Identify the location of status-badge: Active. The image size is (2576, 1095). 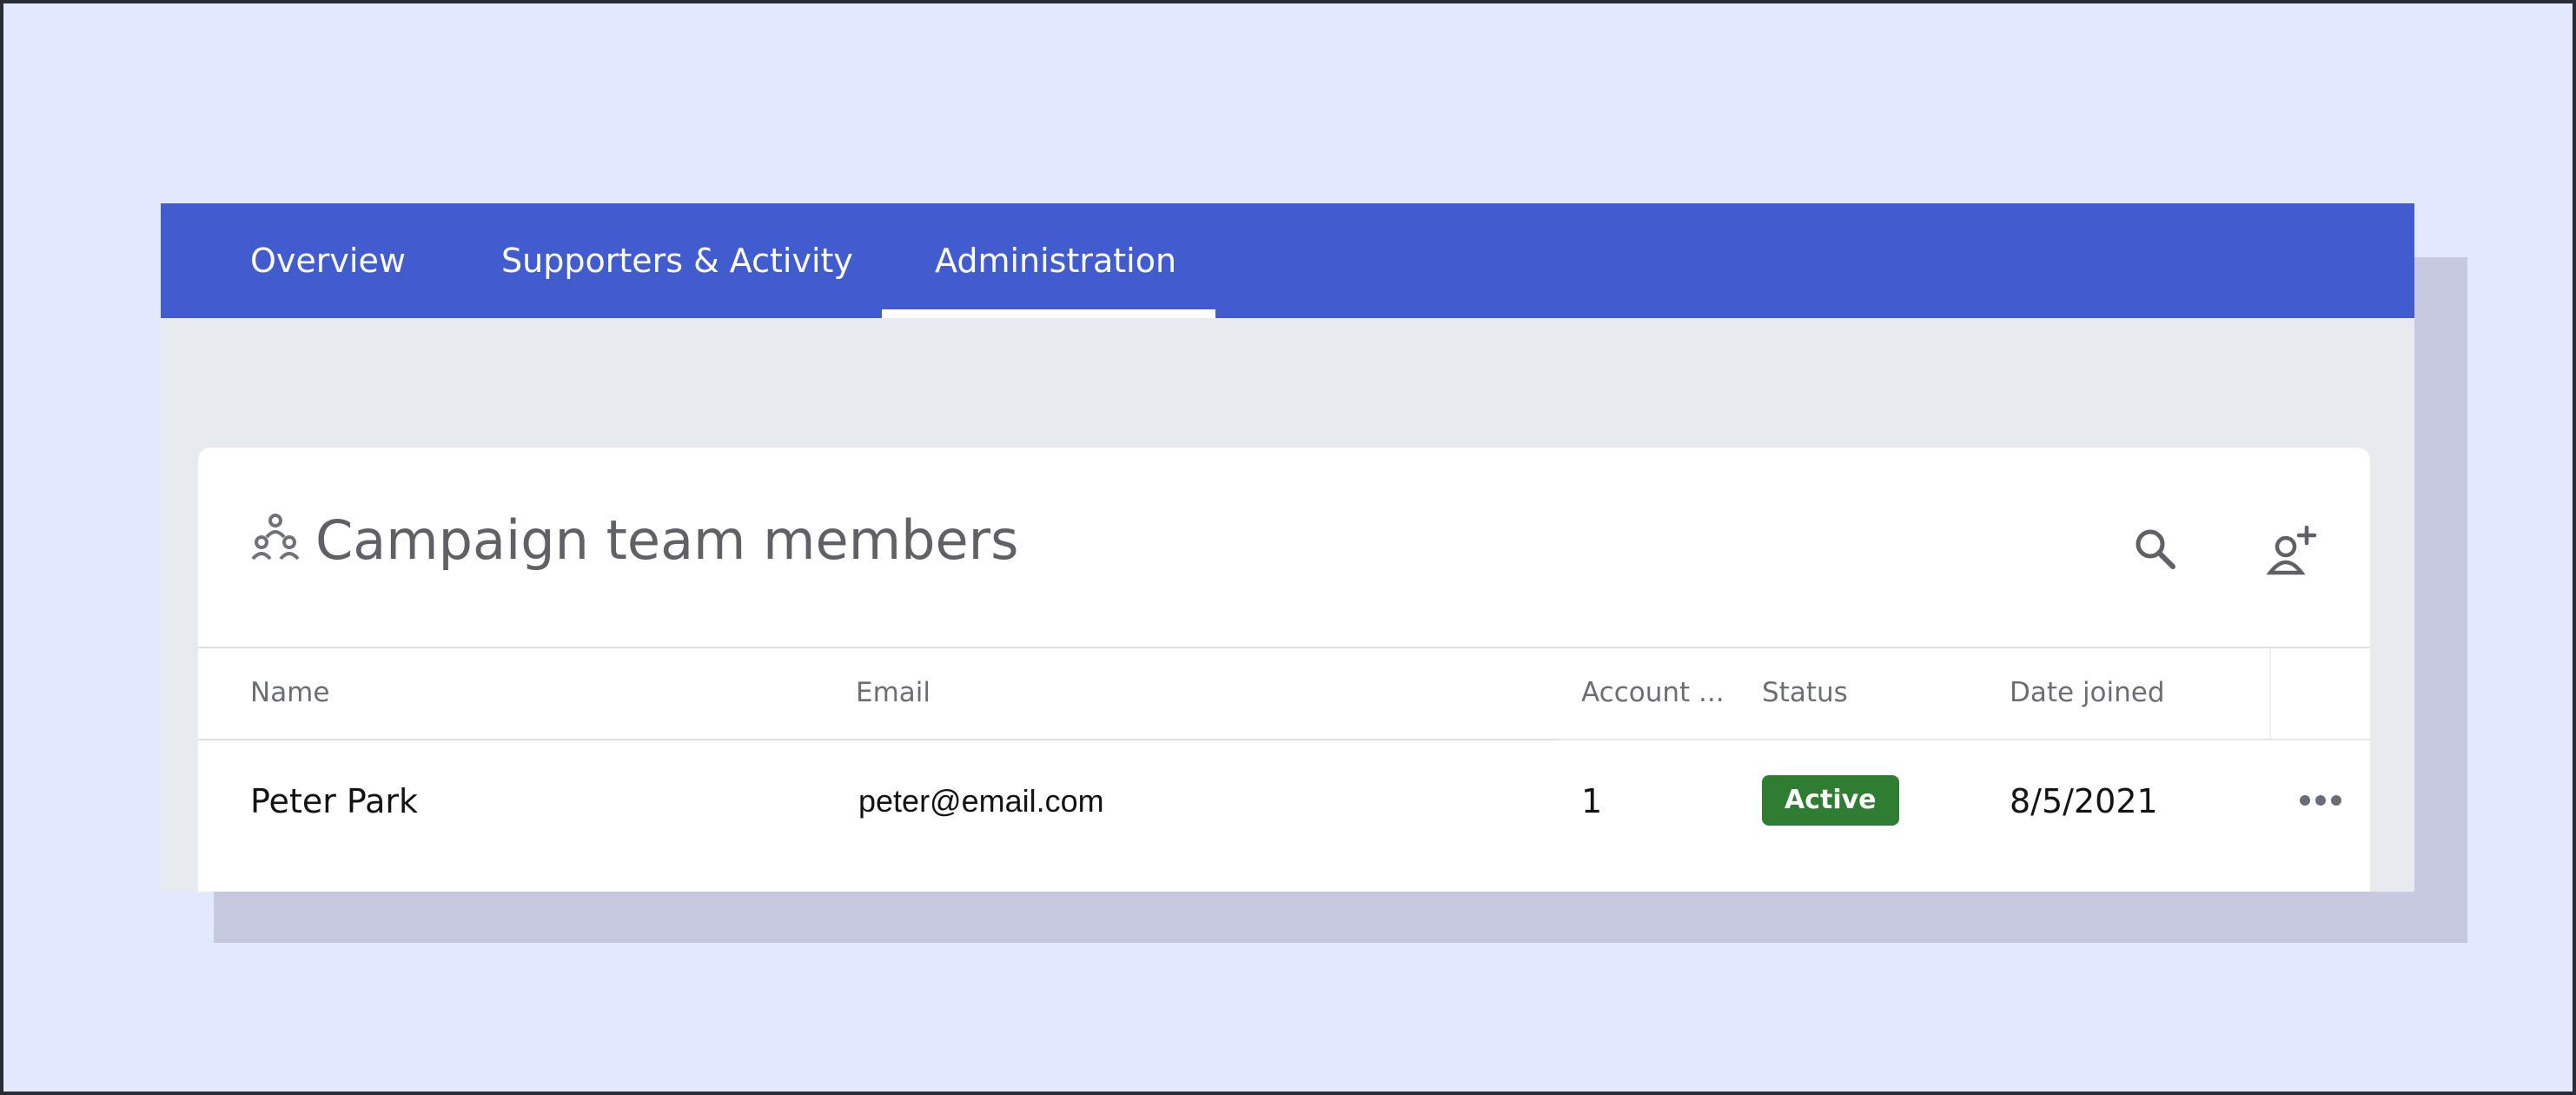
(1830, 800).